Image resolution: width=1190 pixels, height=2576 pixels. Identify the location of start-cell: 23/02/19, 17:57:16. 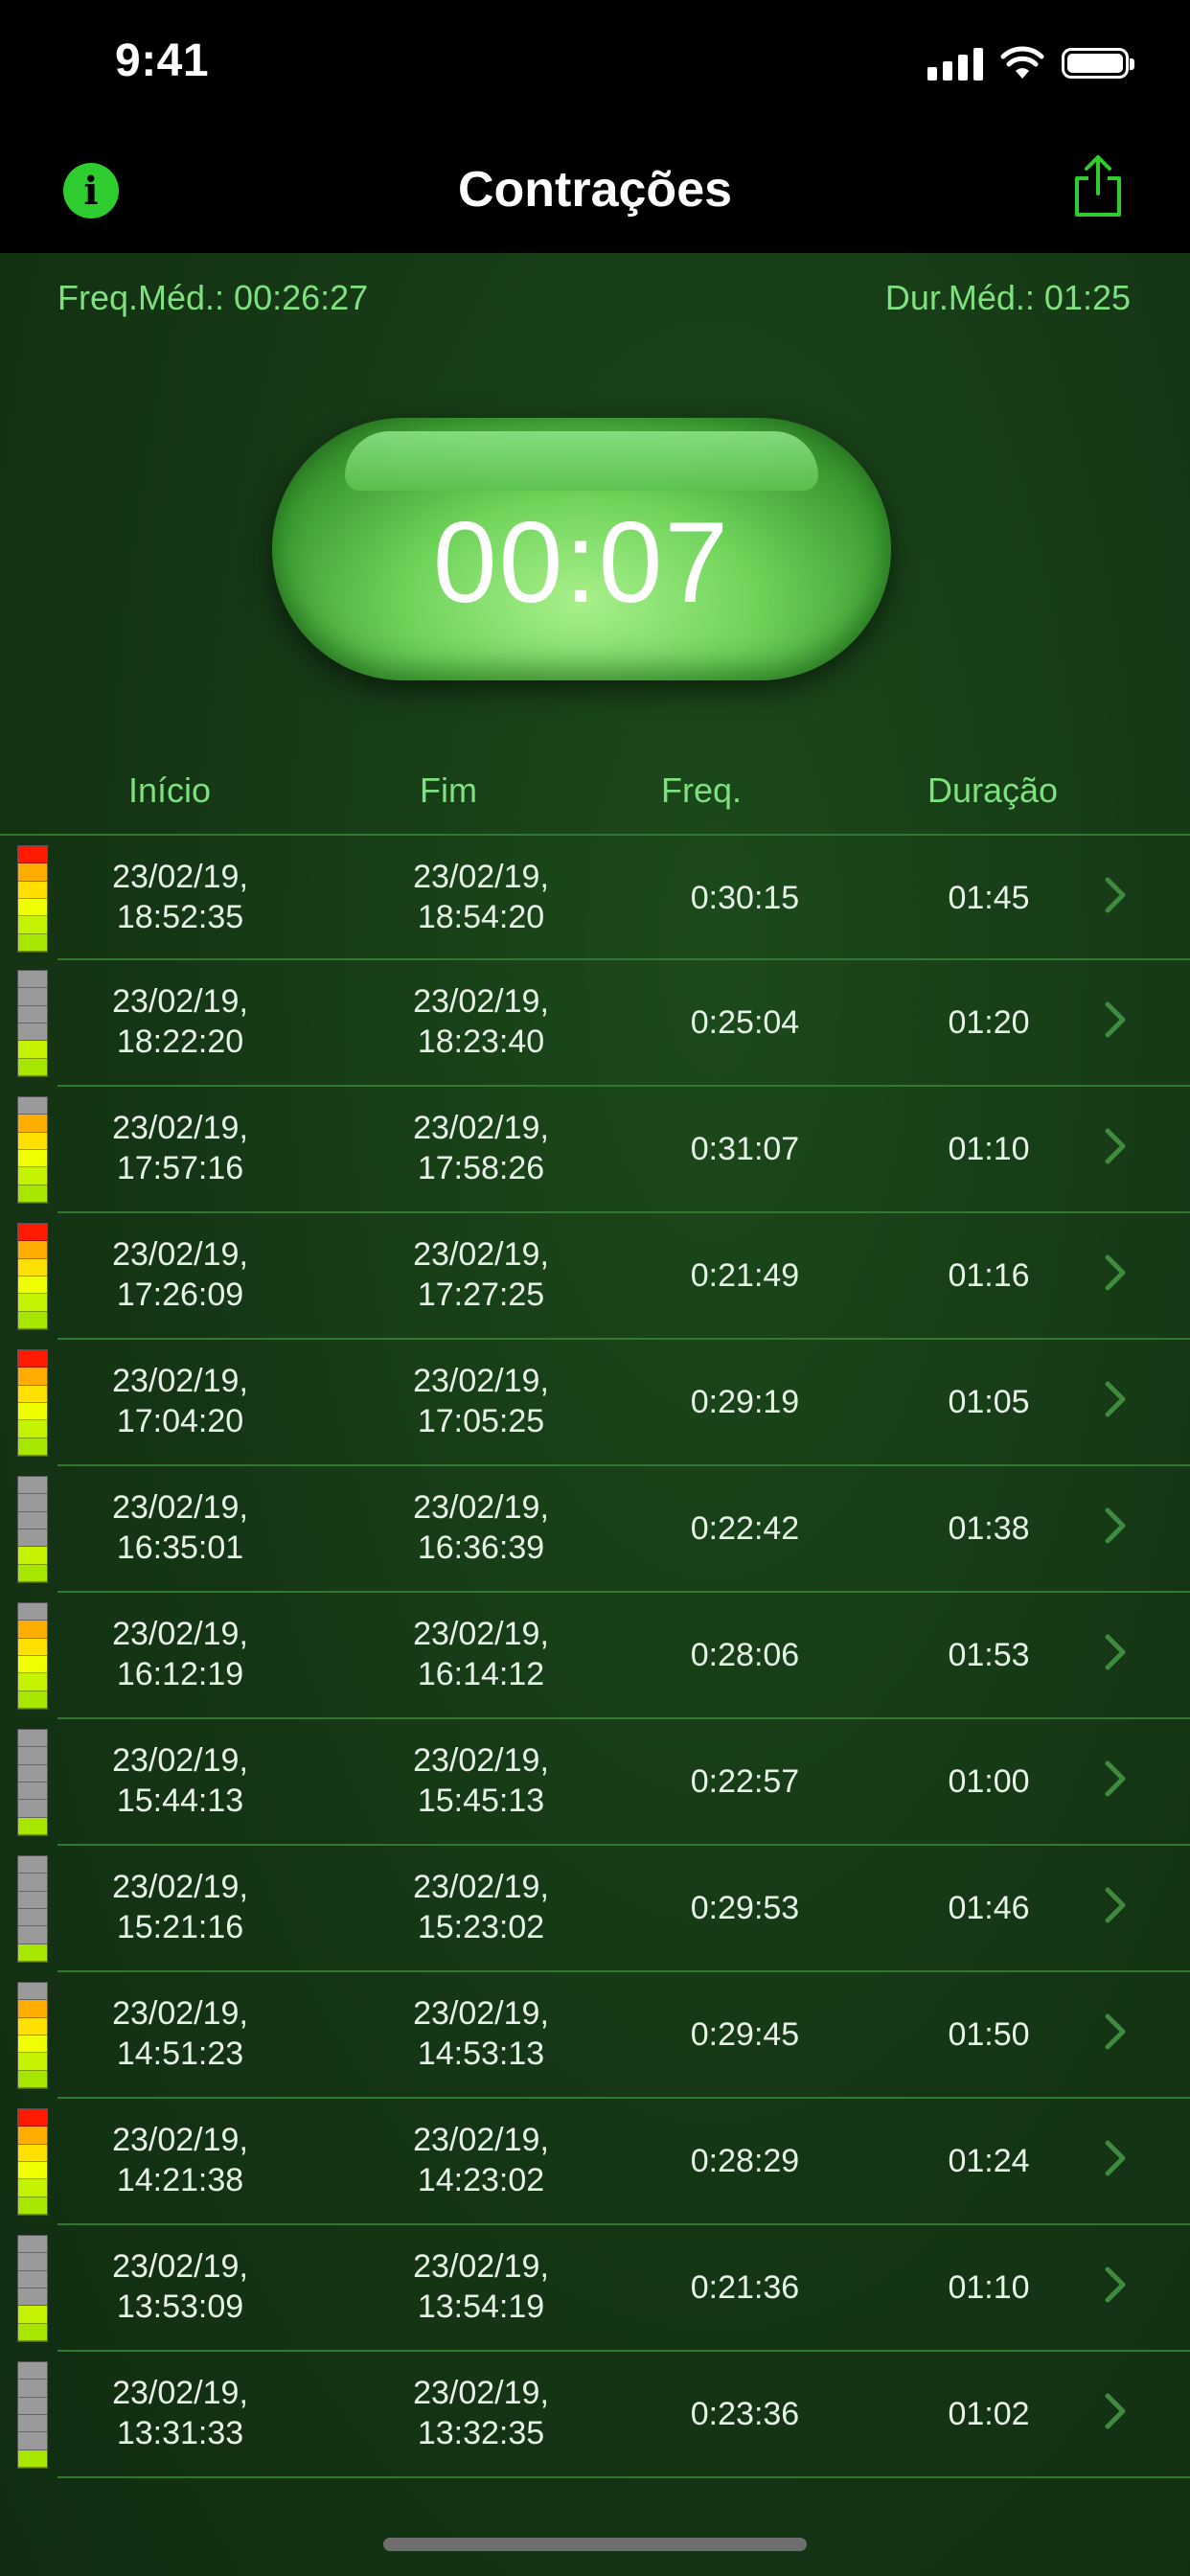
(180, 1148).